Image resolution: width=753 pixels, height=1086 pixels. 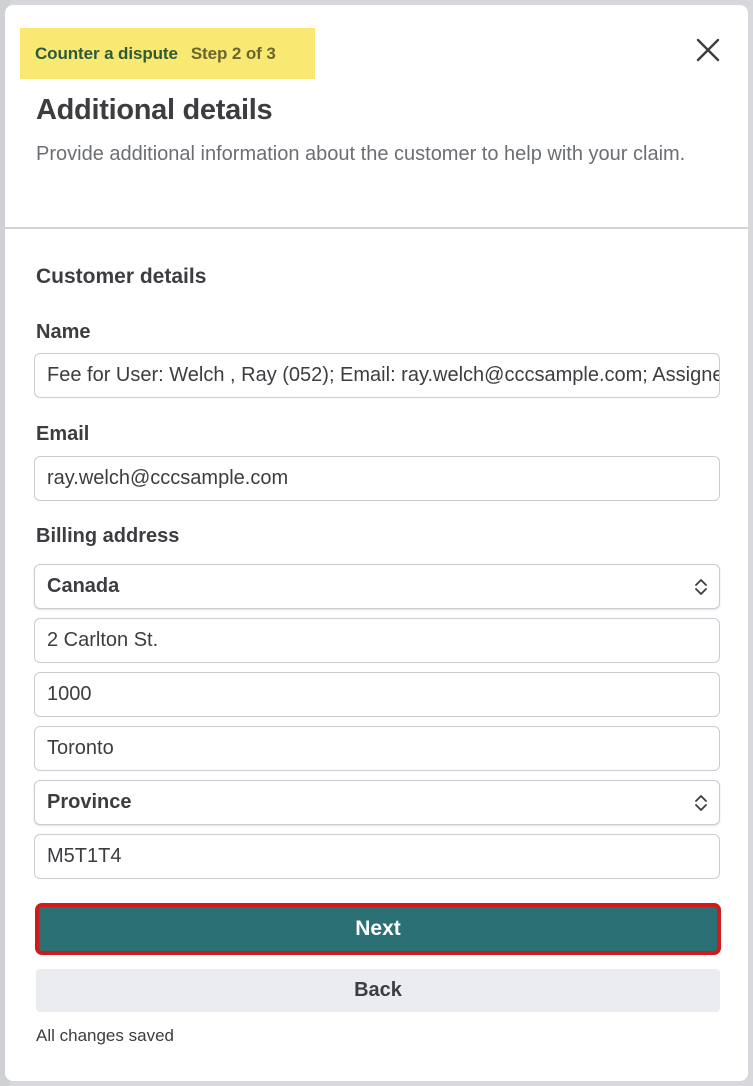 What do you see at coordinates (108, 536) in the screenshot?
I see `billing-address-label: Billing address` at bounding box center [108, 536].